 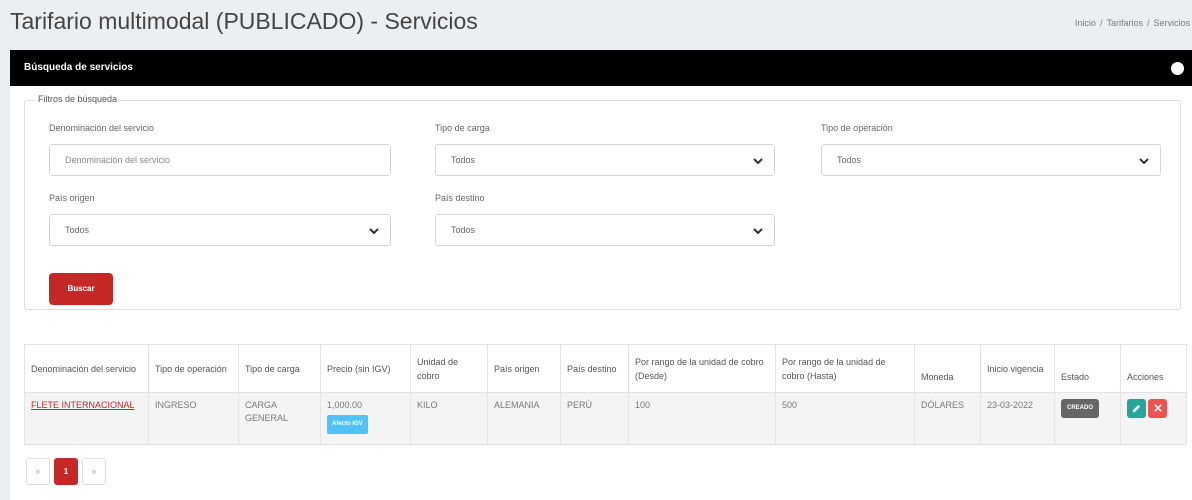 I want to click on col-header-cargo: Tipo de carga, so click(x=279, y=368).